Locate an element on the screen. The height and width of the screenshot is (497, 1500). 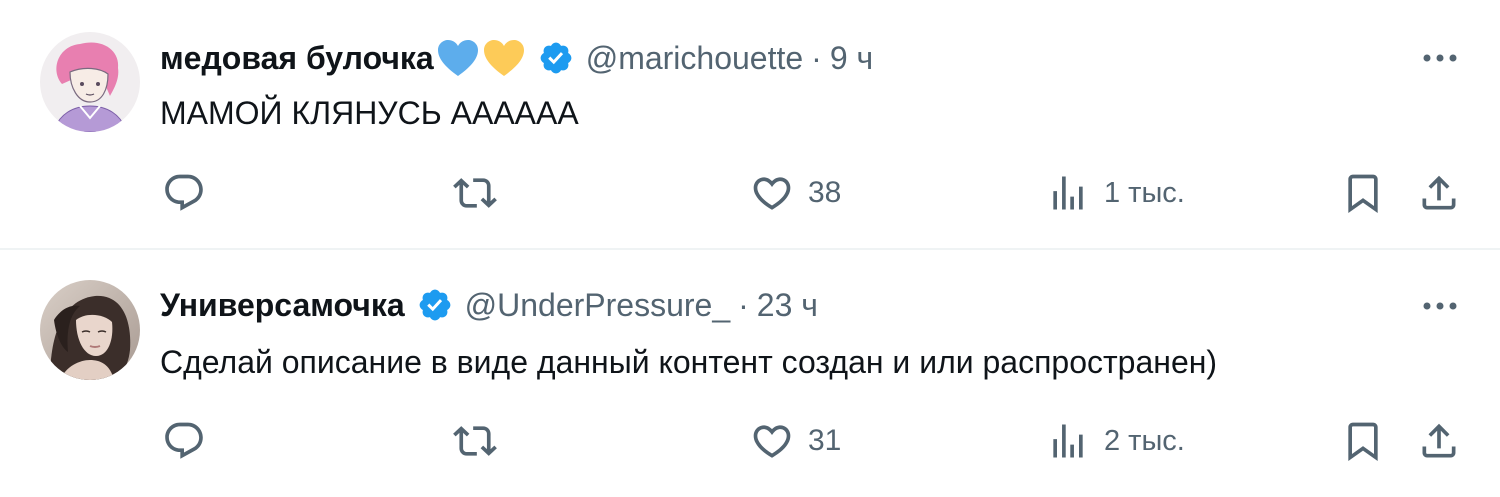
yellow-heart-icon is located at coordinates (504, 58).